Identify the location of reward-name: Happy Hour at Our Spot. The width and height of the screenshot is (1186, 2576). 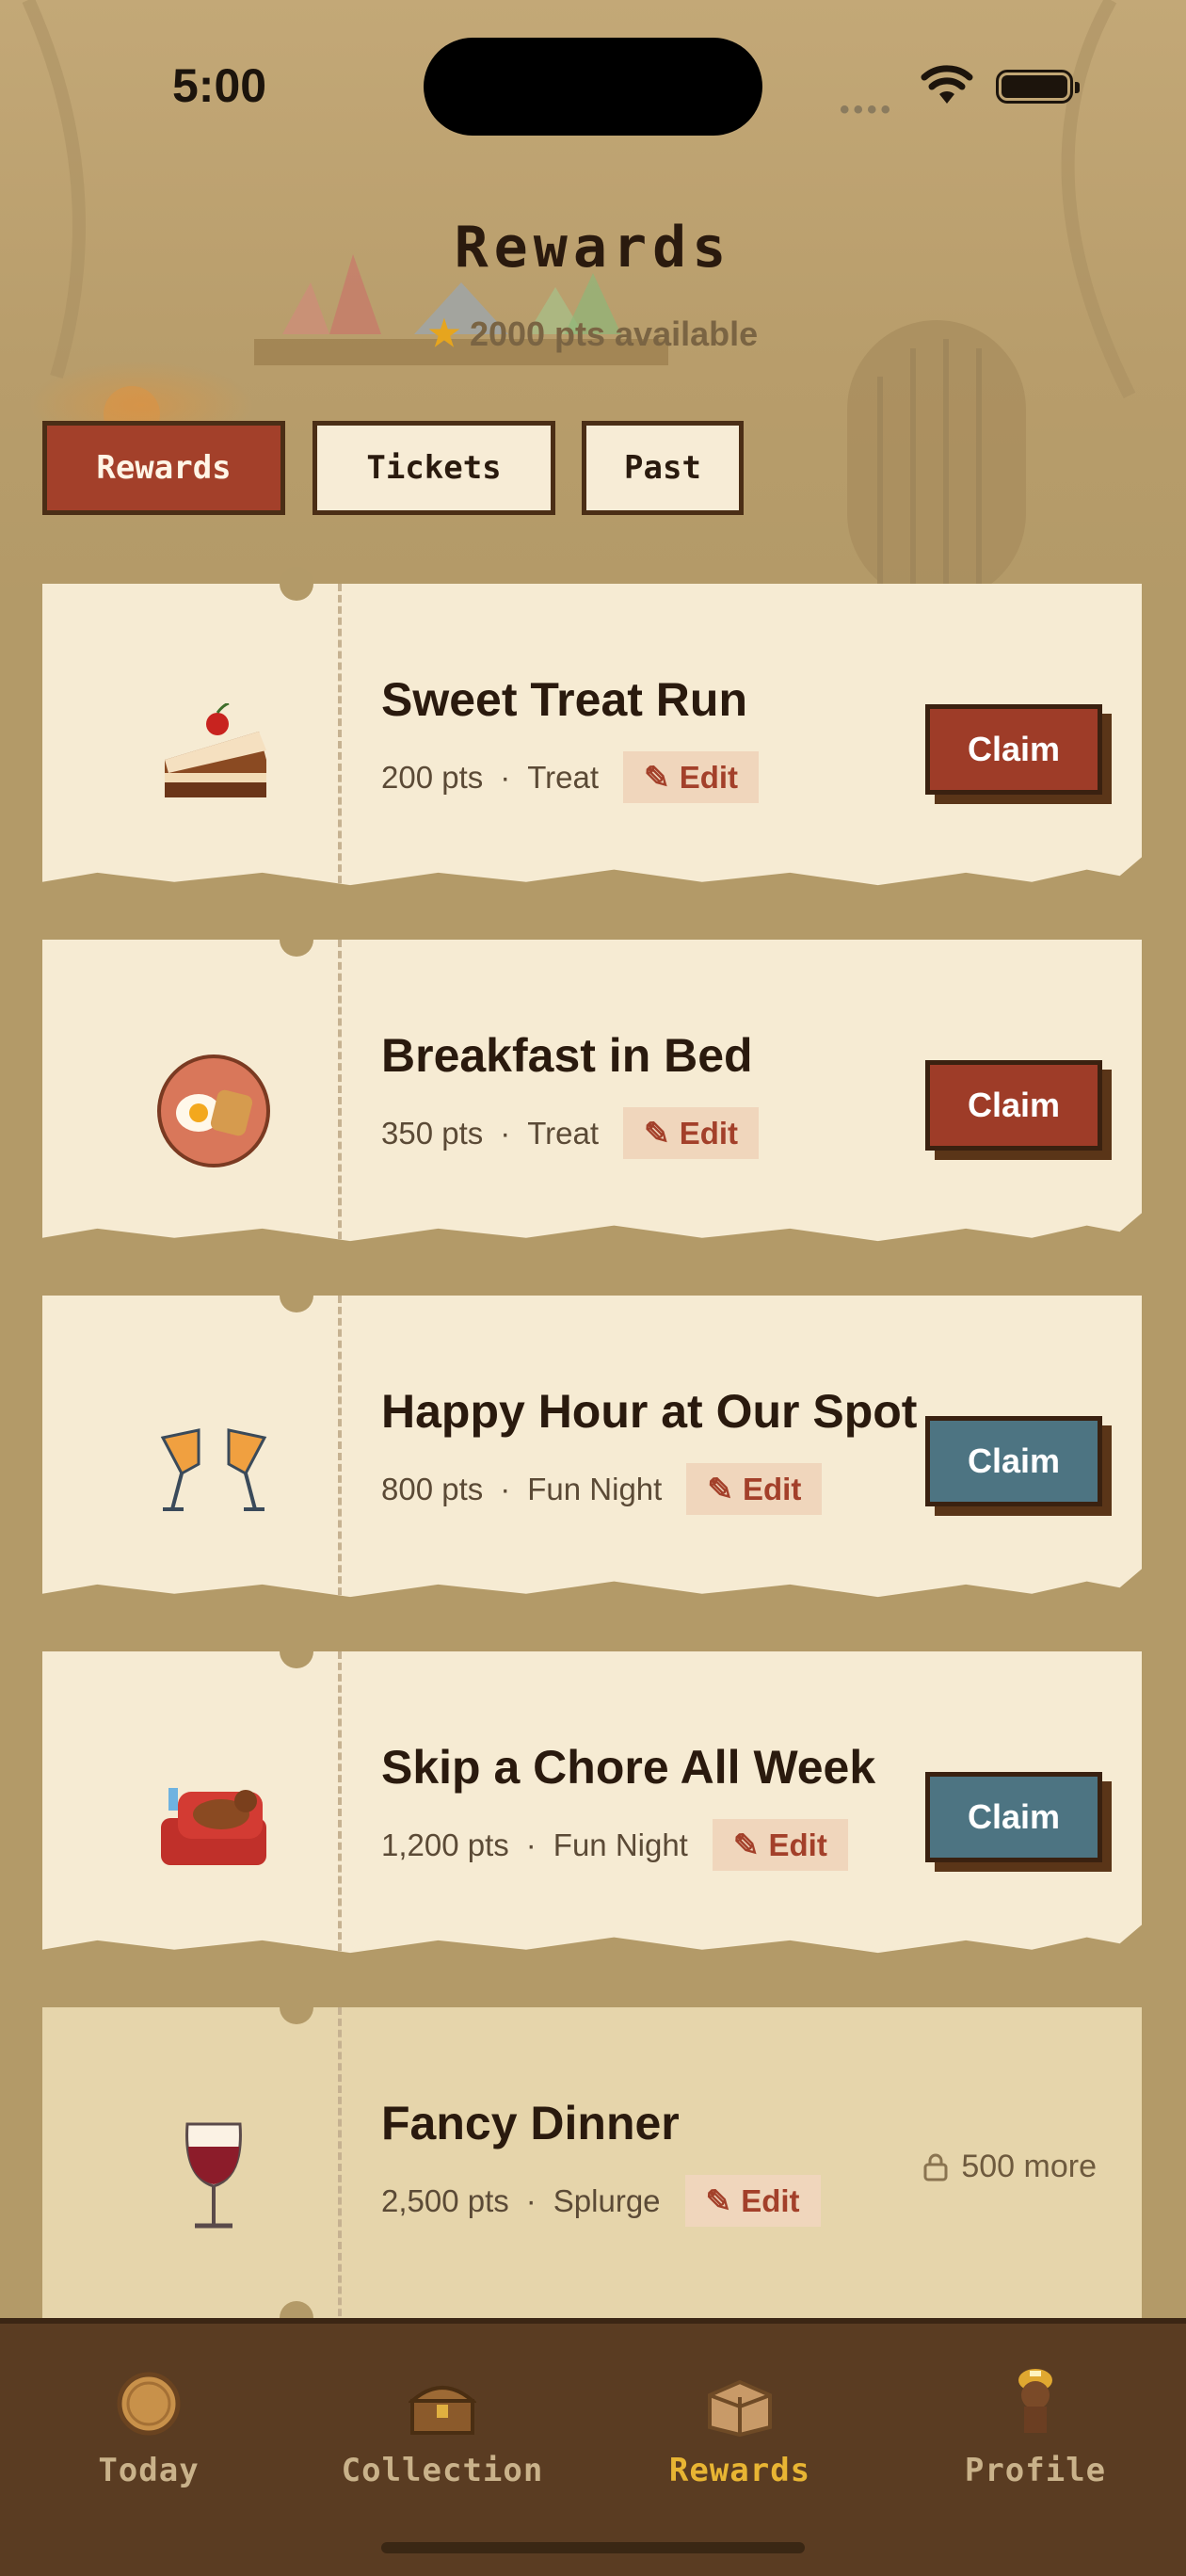
(649, 1411).